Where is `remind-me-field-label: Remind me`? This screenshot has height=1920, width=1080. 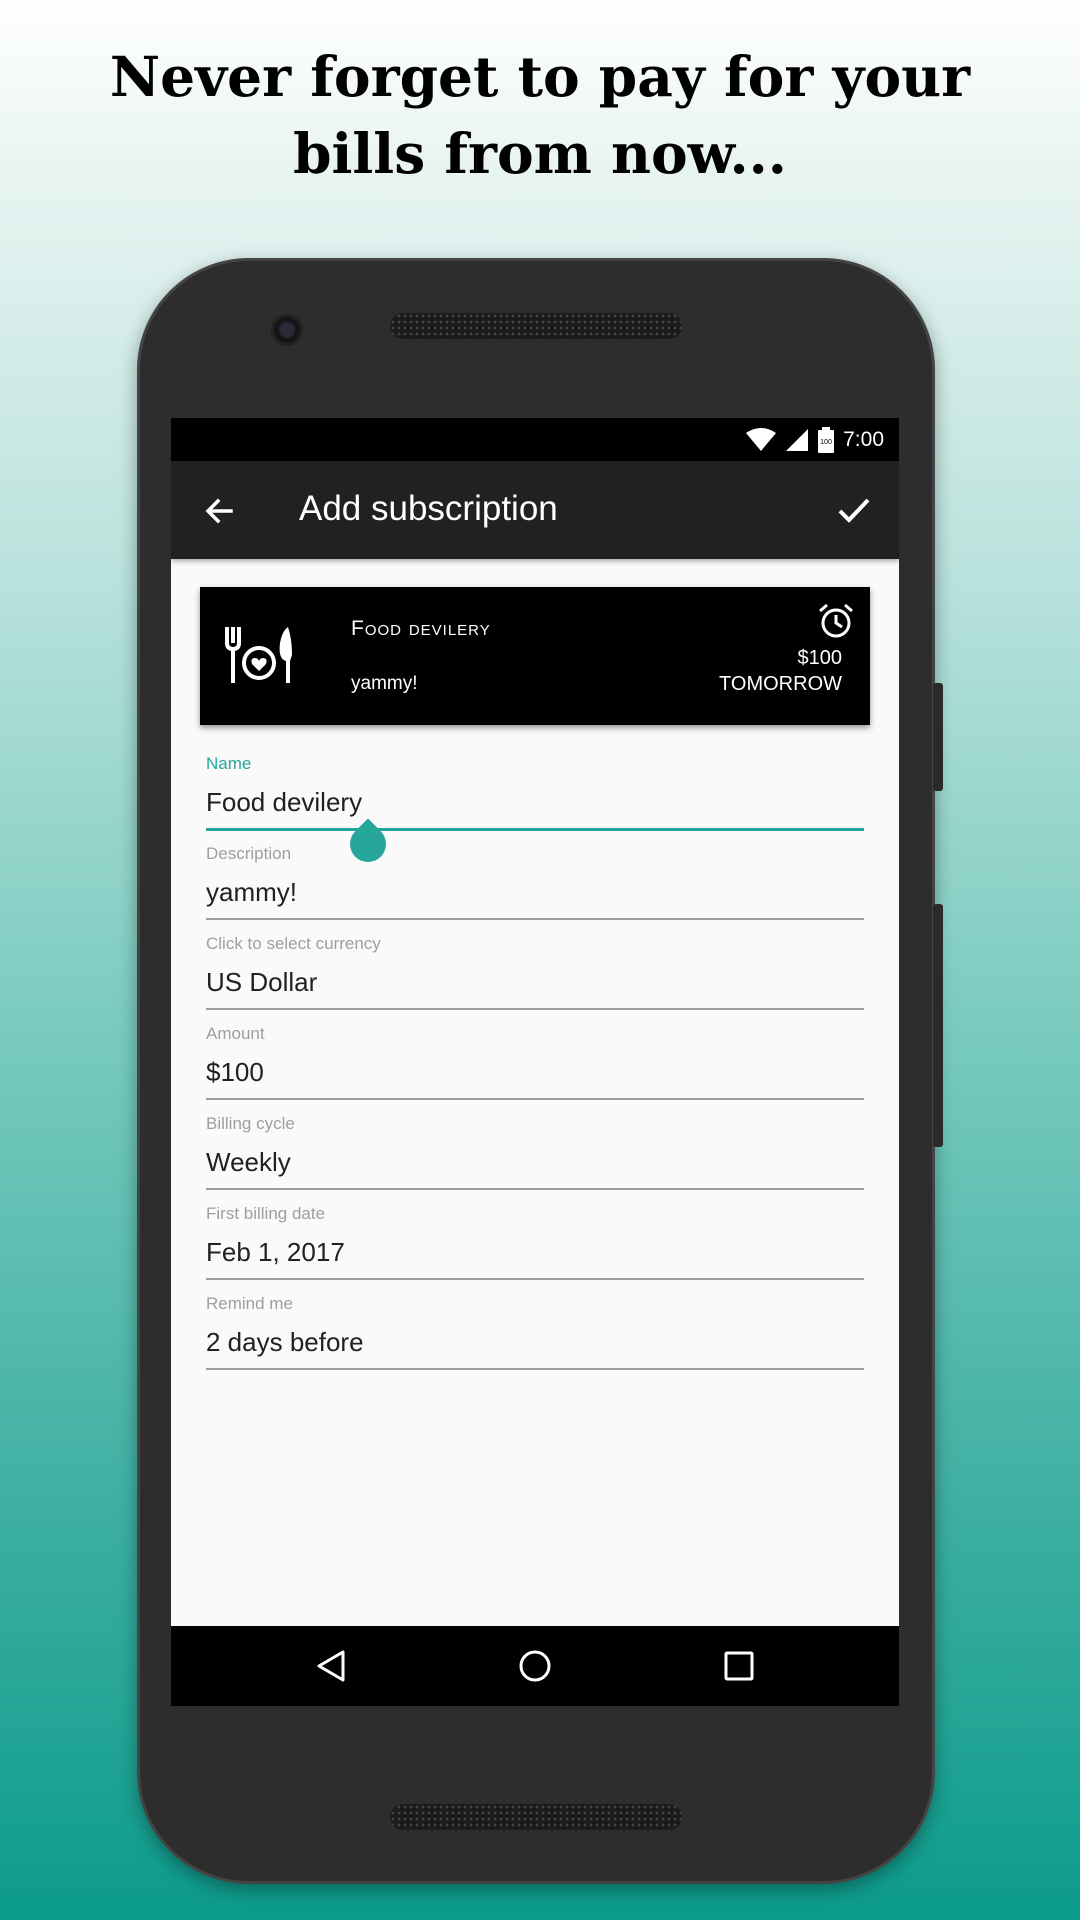
remind-me-field-label: Remind me is located at coordinates (249, 1303).